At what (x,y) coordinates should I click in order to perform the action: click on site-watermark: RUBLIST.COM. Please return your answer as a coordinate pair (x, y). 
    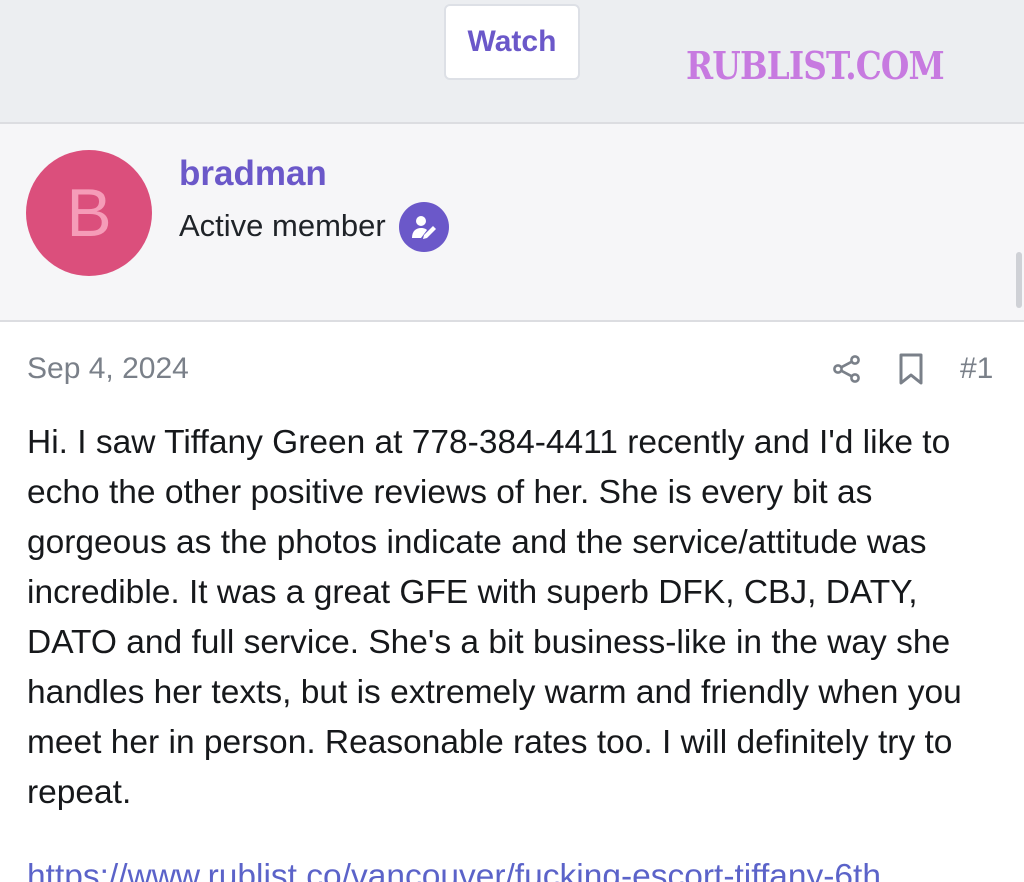
    Looking at the image, I should click on (829, 61).